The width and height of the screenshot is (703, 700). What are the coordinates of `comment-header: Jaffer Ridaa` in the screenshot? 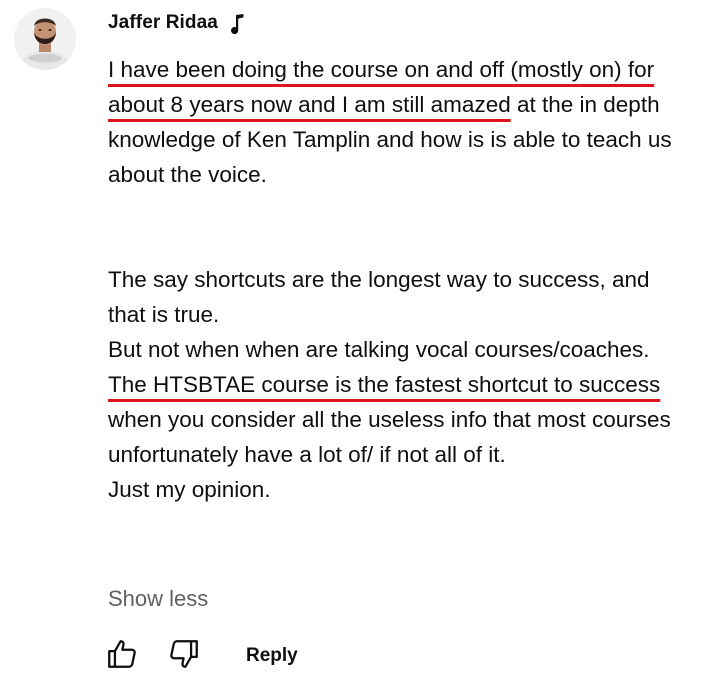 It's located at (177, 23).